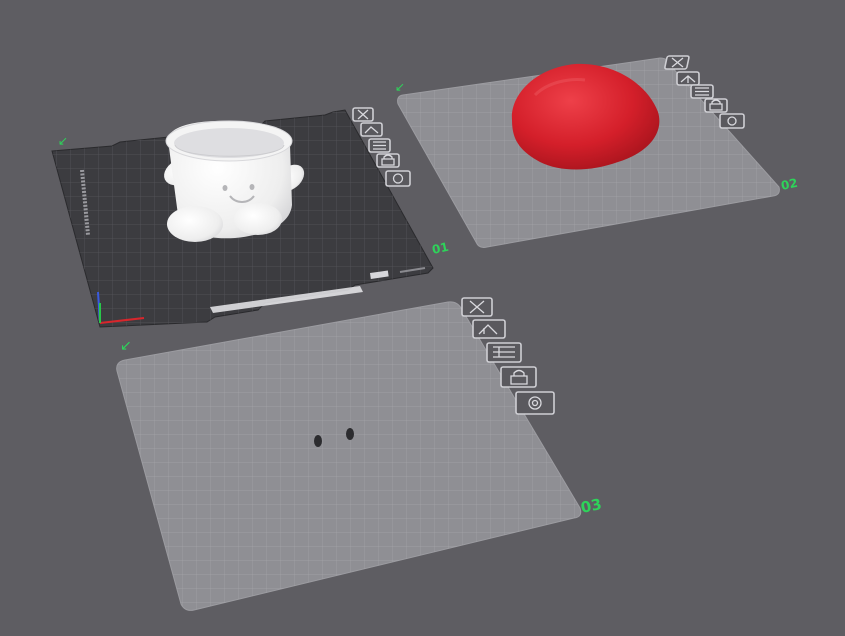  What do you see at coordinates (591, 506) in the screenshot?
I see `plate-3-label: 03` at bounding box center [591, 506].